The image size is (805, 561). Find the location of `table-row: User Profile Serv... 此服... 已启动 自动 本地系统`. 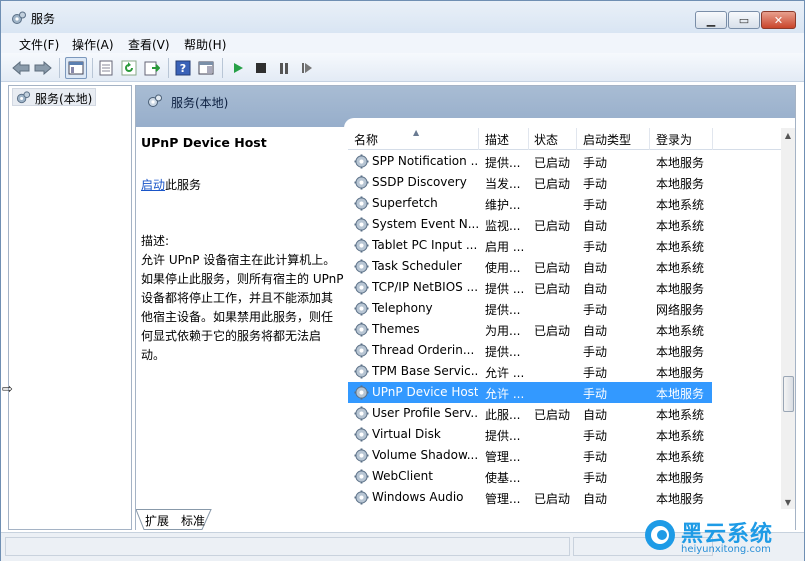

table-row: User Profile Serv... 此服... 已启动 自动 本地系统 is located at coordinates (564, 413).